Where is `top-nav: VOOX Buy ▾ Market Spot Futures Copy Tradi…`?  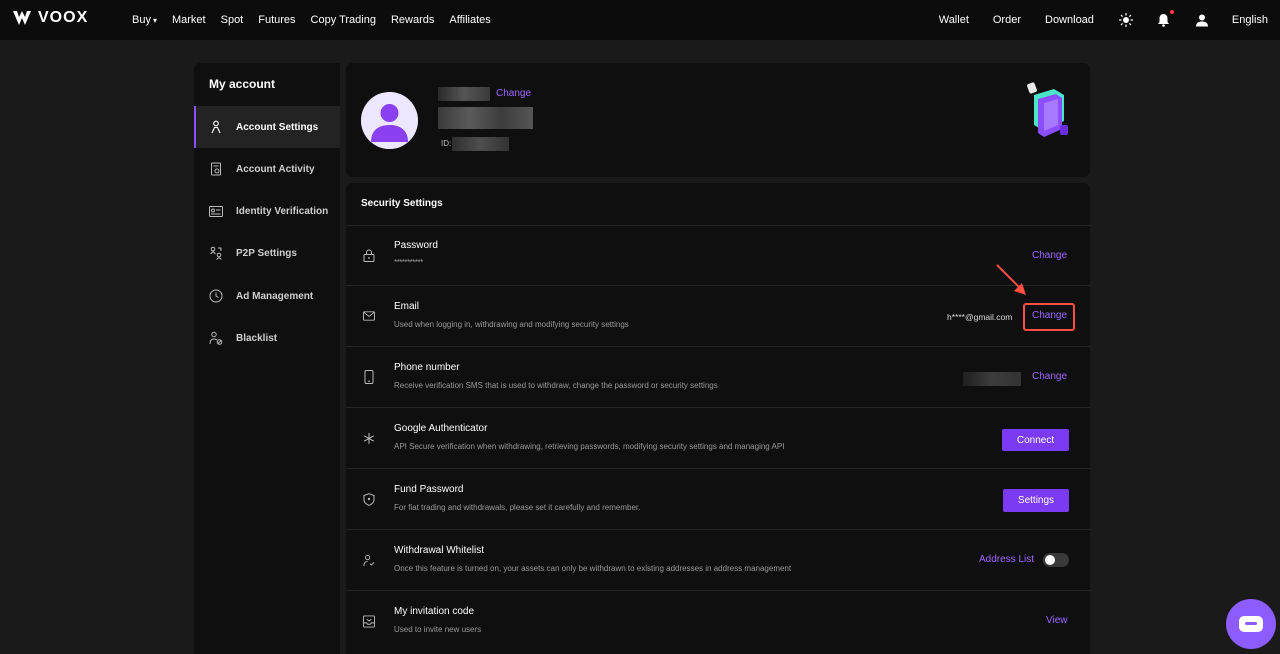 top-nav: VOOX Buy ▾ Market Spot Futures Copy Tradi… is located at coordinates (640, 20).